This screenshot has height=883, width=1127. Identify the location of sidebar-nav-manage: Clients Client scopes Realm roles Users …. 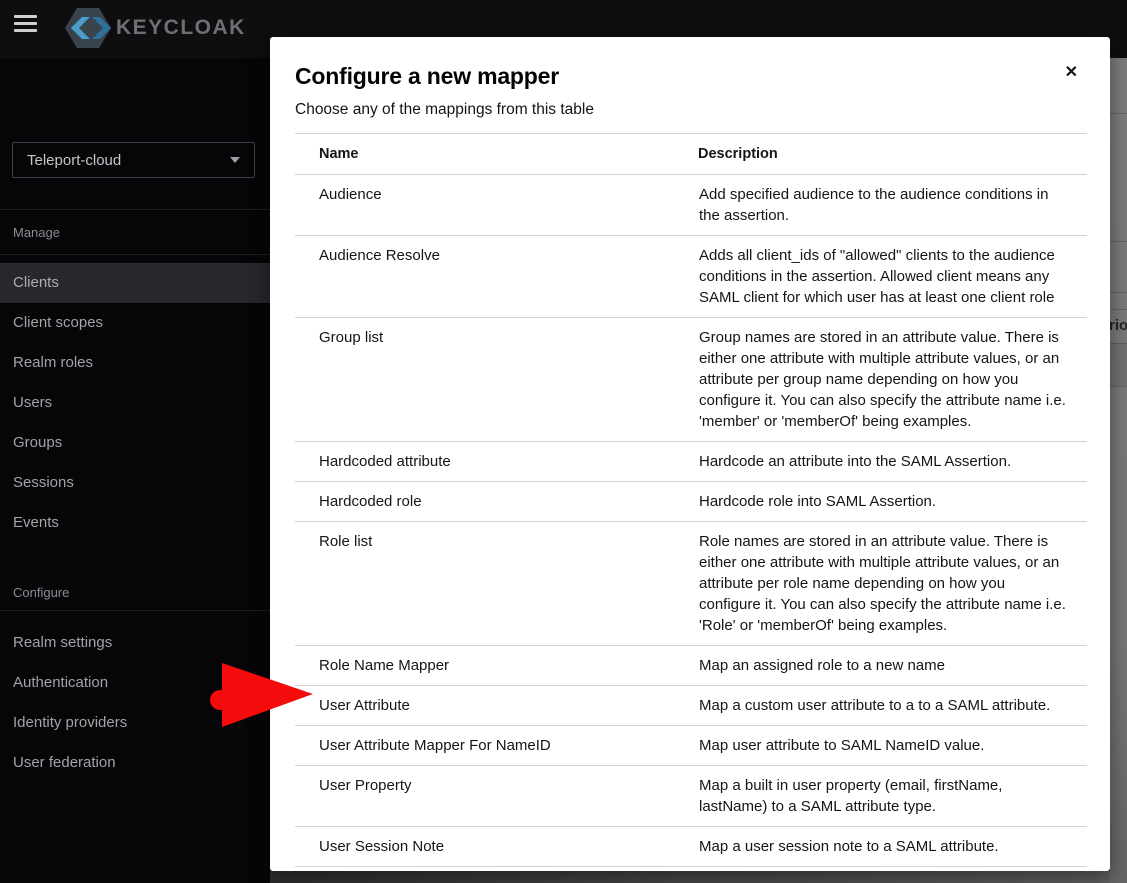
(135, 403).